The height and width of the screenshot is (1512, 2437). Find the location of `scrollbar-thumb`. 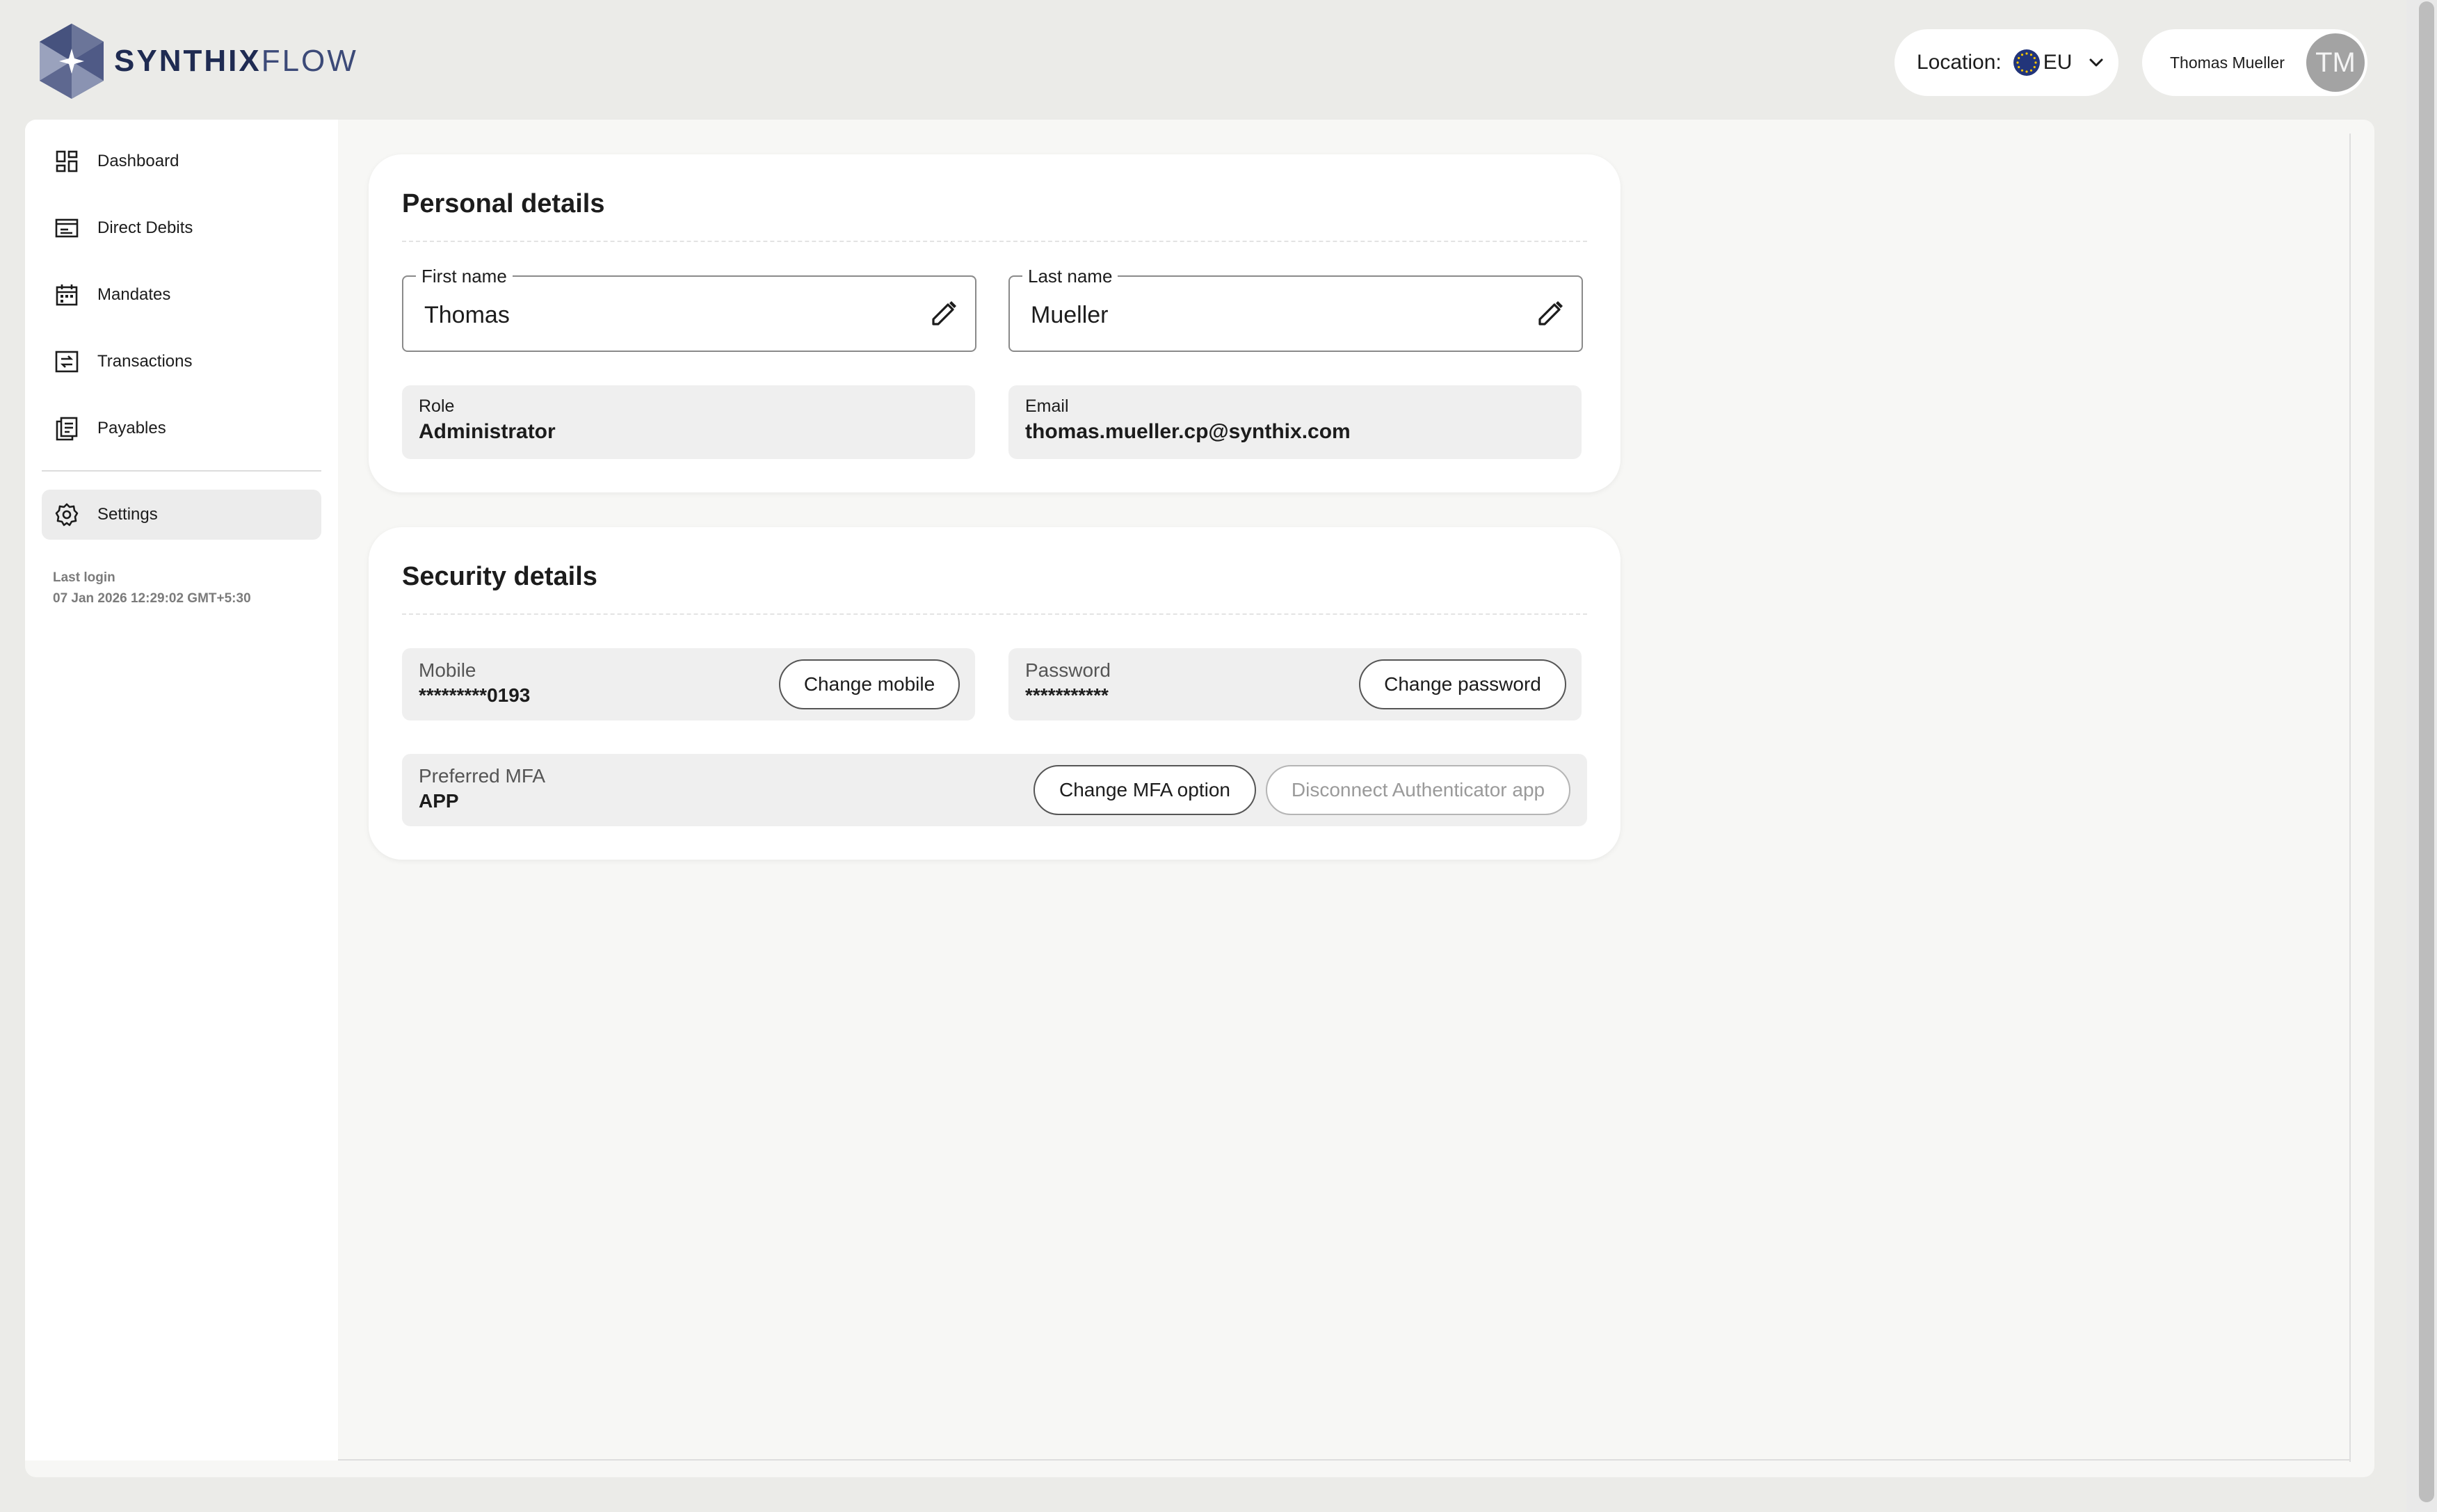

scrollbar-thumb is located at coordinates (2426, 751).